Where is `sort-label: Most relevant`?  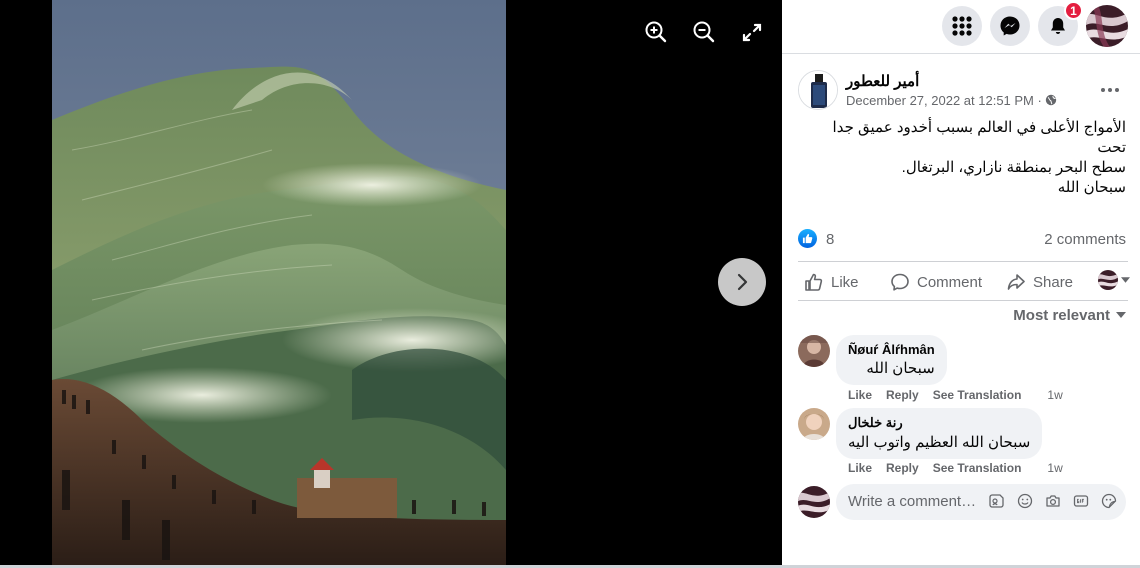 sort-label: Most relevant is located at coordinates (1061, 315).